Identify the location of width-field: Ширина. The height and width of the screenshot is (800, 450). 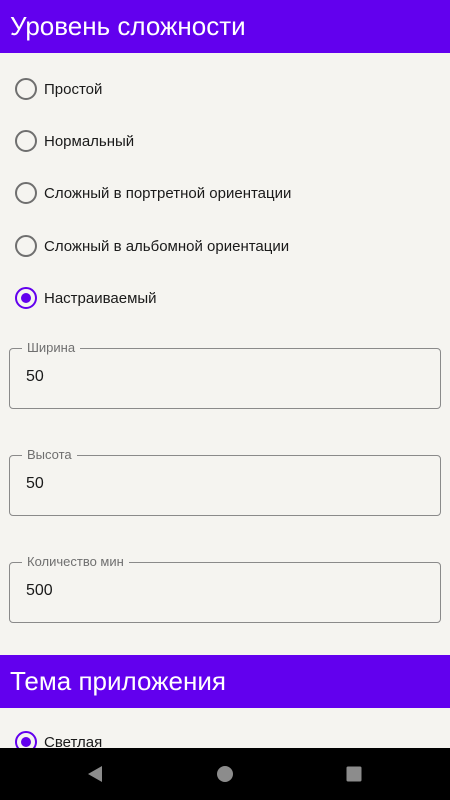
(225, 374).